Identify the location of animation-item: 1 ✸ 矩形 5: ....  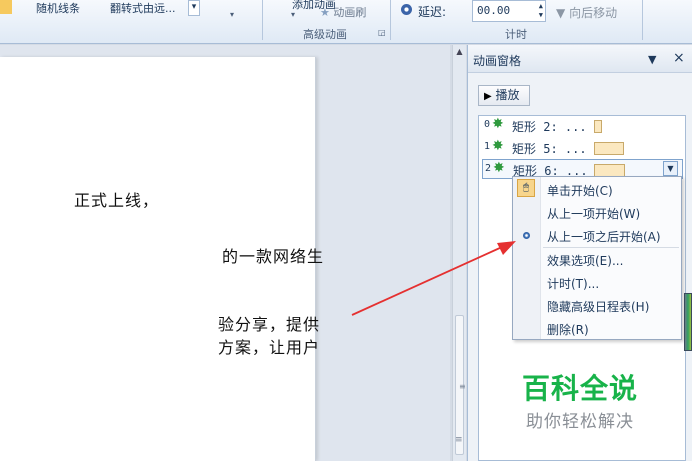
(582, 148).